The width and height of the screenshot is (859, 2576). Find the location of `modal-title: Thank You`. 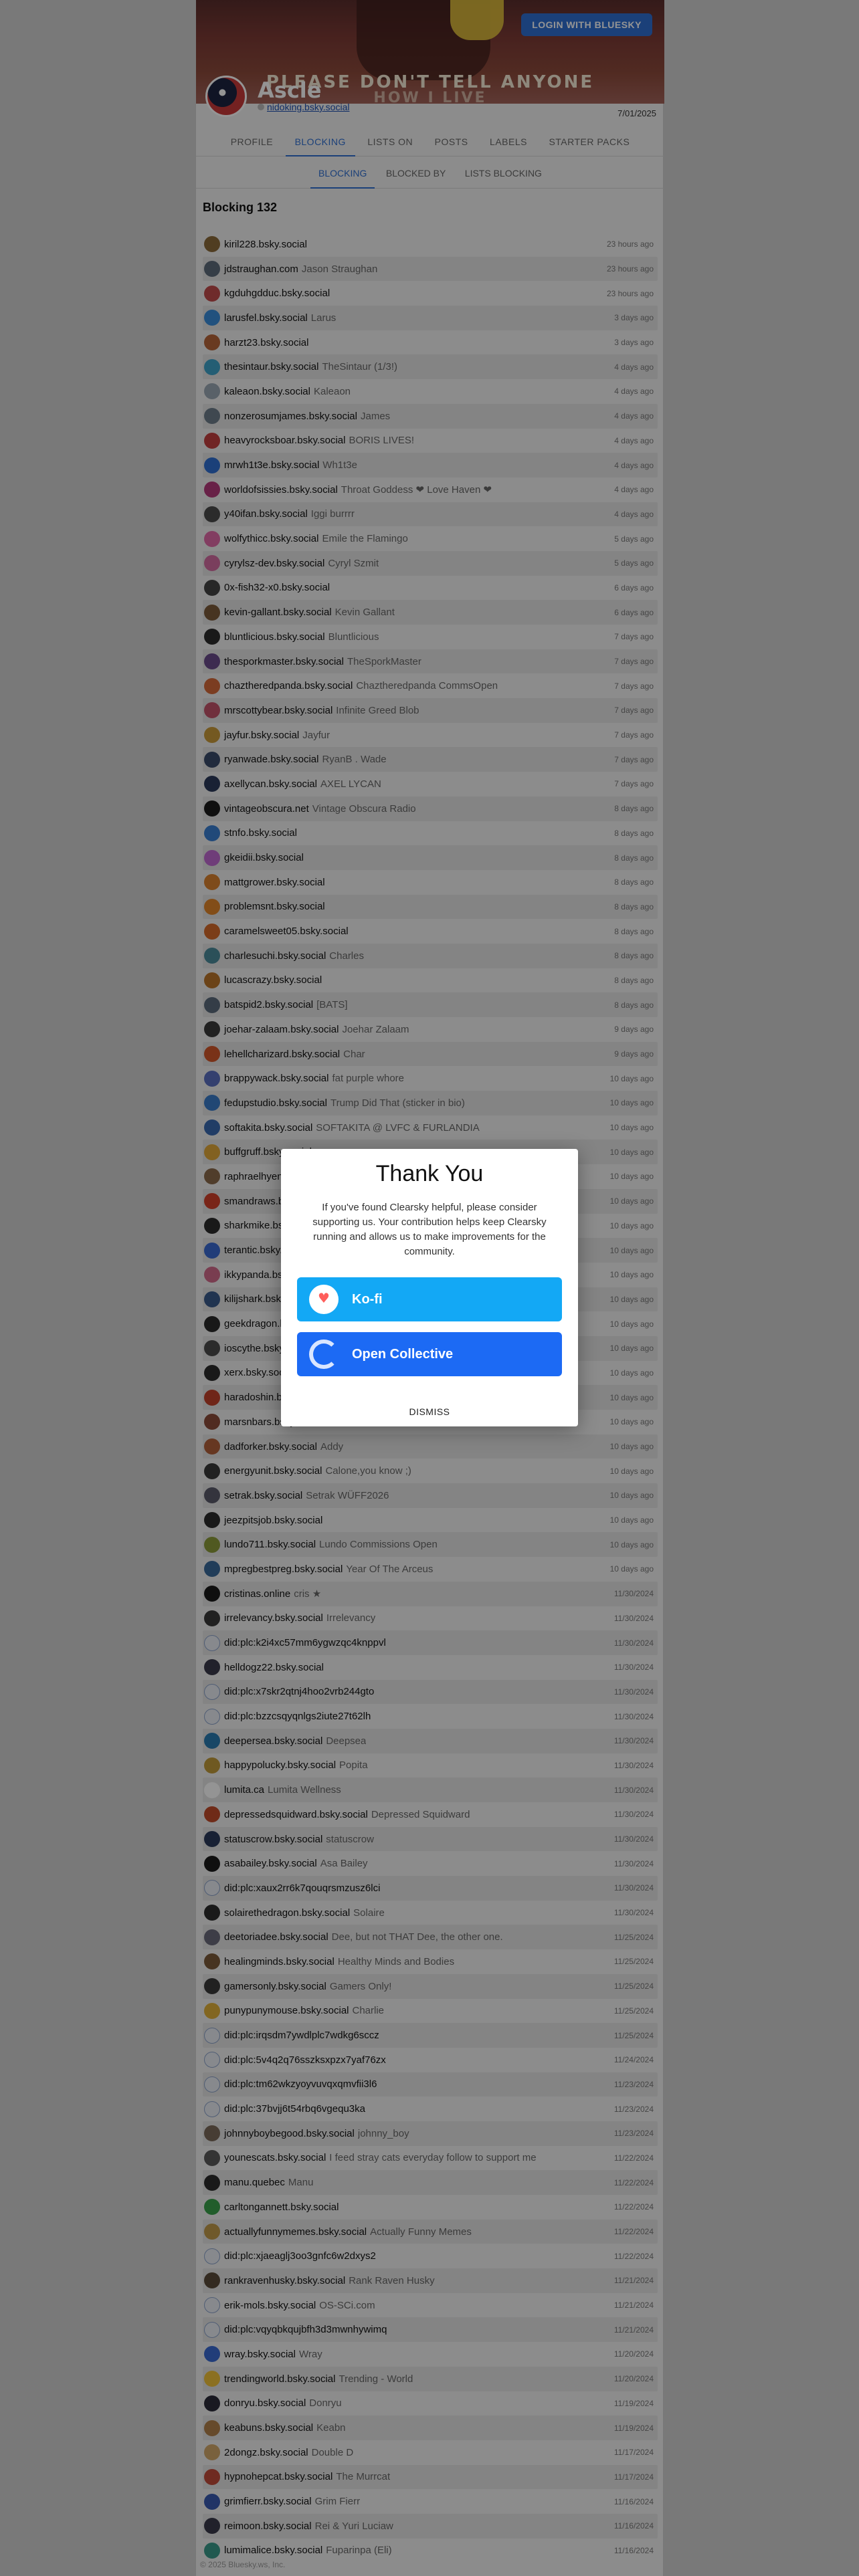

modal-title: Thank You is located at coordinates (429, 1173).